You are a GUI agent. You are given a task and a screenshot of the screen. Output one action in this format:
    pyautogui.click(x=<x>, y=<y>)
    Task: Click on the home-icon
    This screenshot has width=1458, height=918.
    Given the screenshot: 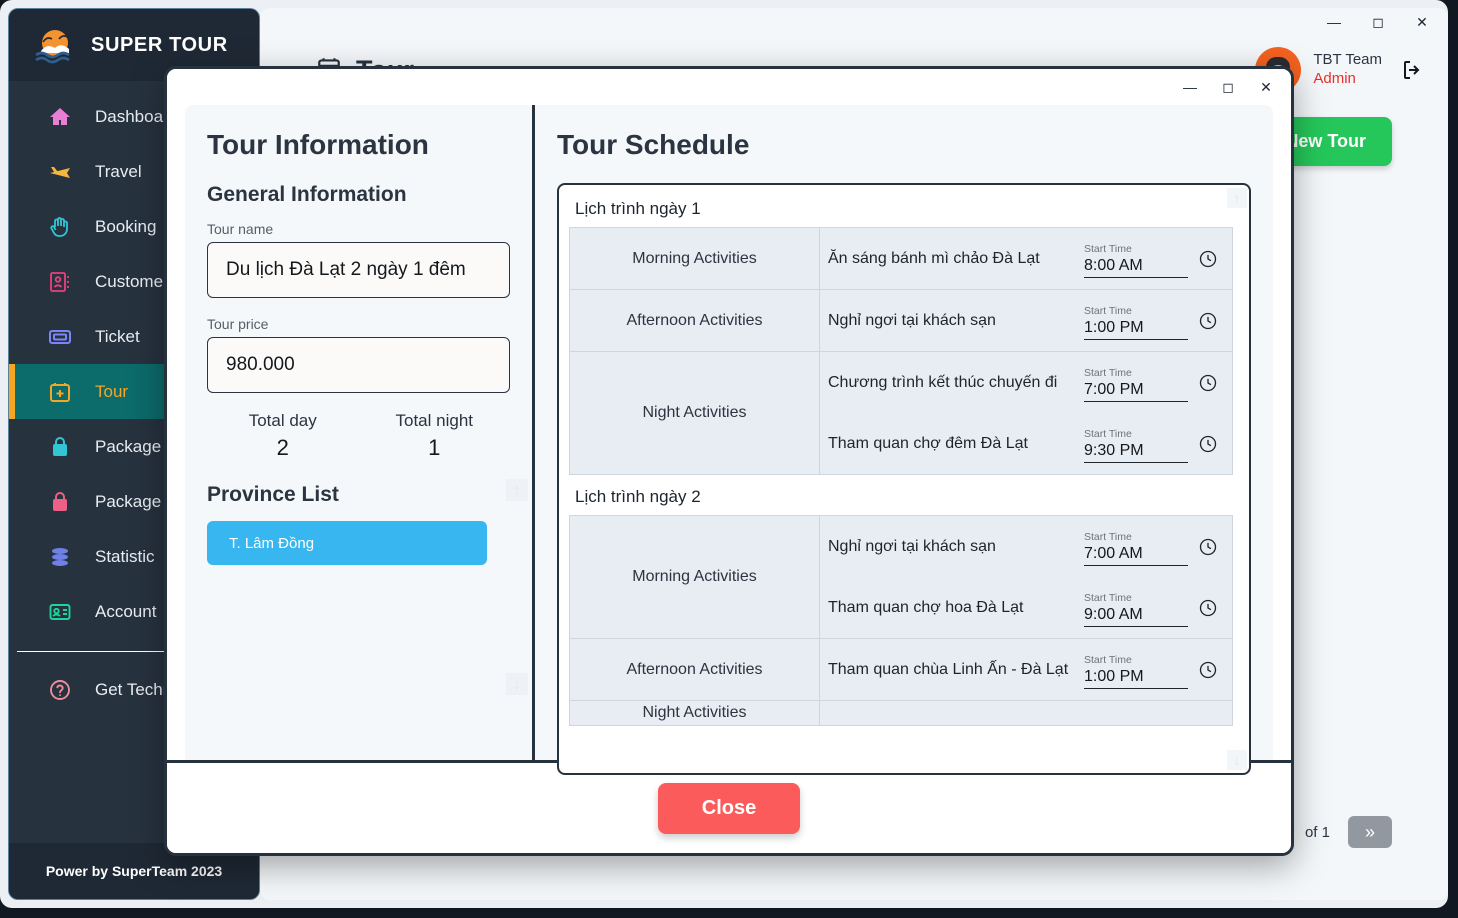 What is the action you would take?
    pyautogui.click(x=60, y=117)
    